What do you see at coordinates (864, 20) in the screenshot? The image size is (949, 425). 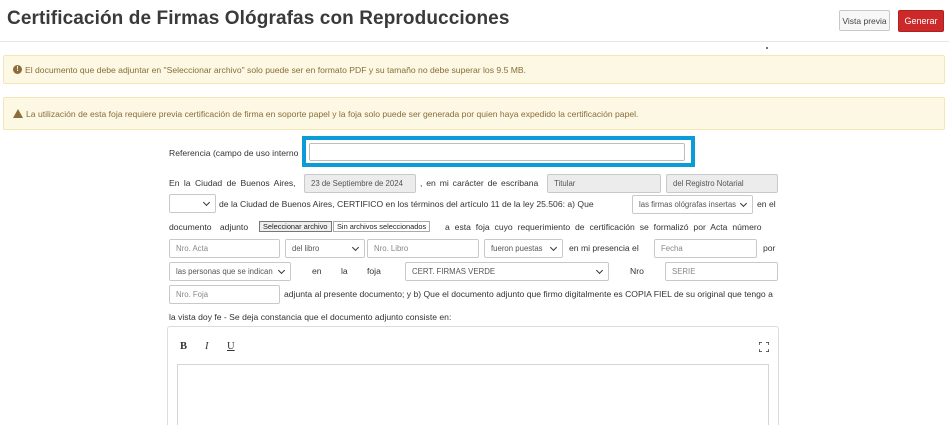 I see `preview-button: Vista previa` at bounding box center [864, 20].